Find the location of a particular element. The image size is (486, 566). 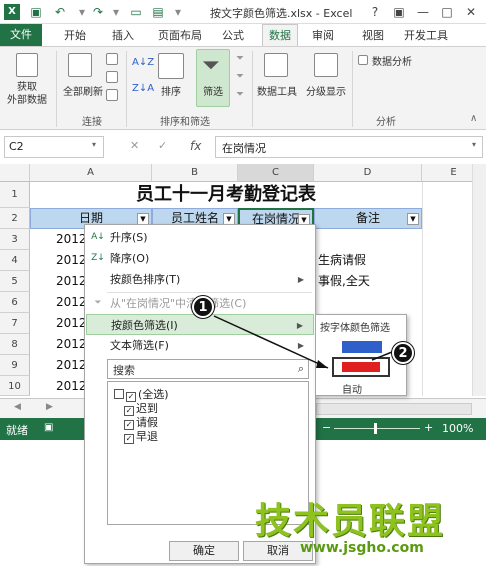

callout-arrows is located at coordinates (303, 342).